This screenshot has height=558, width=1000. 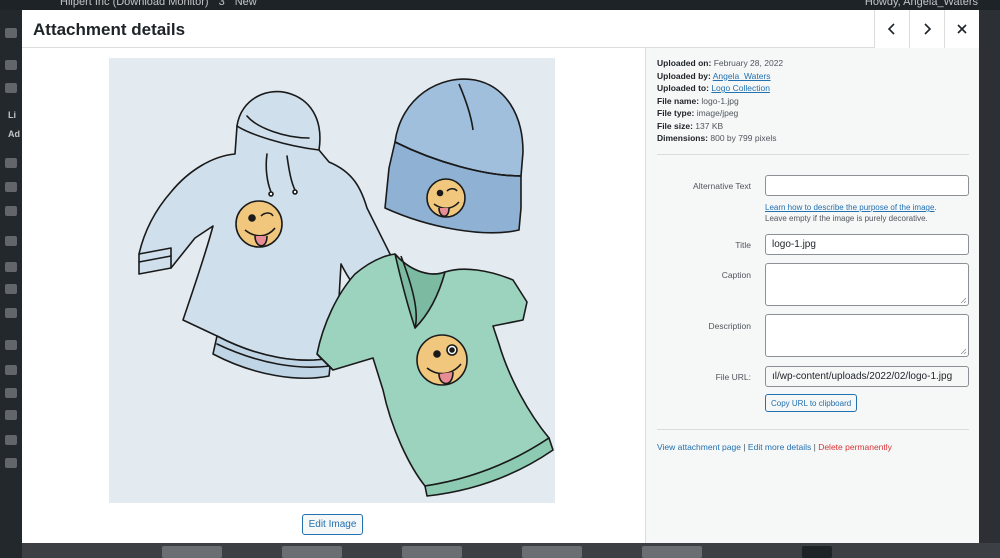 What do you see at coordinates (813, 429) in the screenshot?
I see `actions-divider` at bounding box center [813, 429].